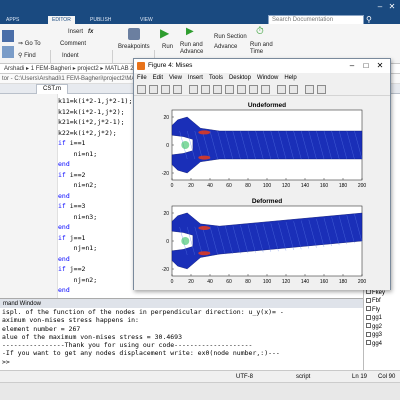 The width and height of the screenshot is (400, 400). I want to click on y-tick-label: 20, so click(166, 214).